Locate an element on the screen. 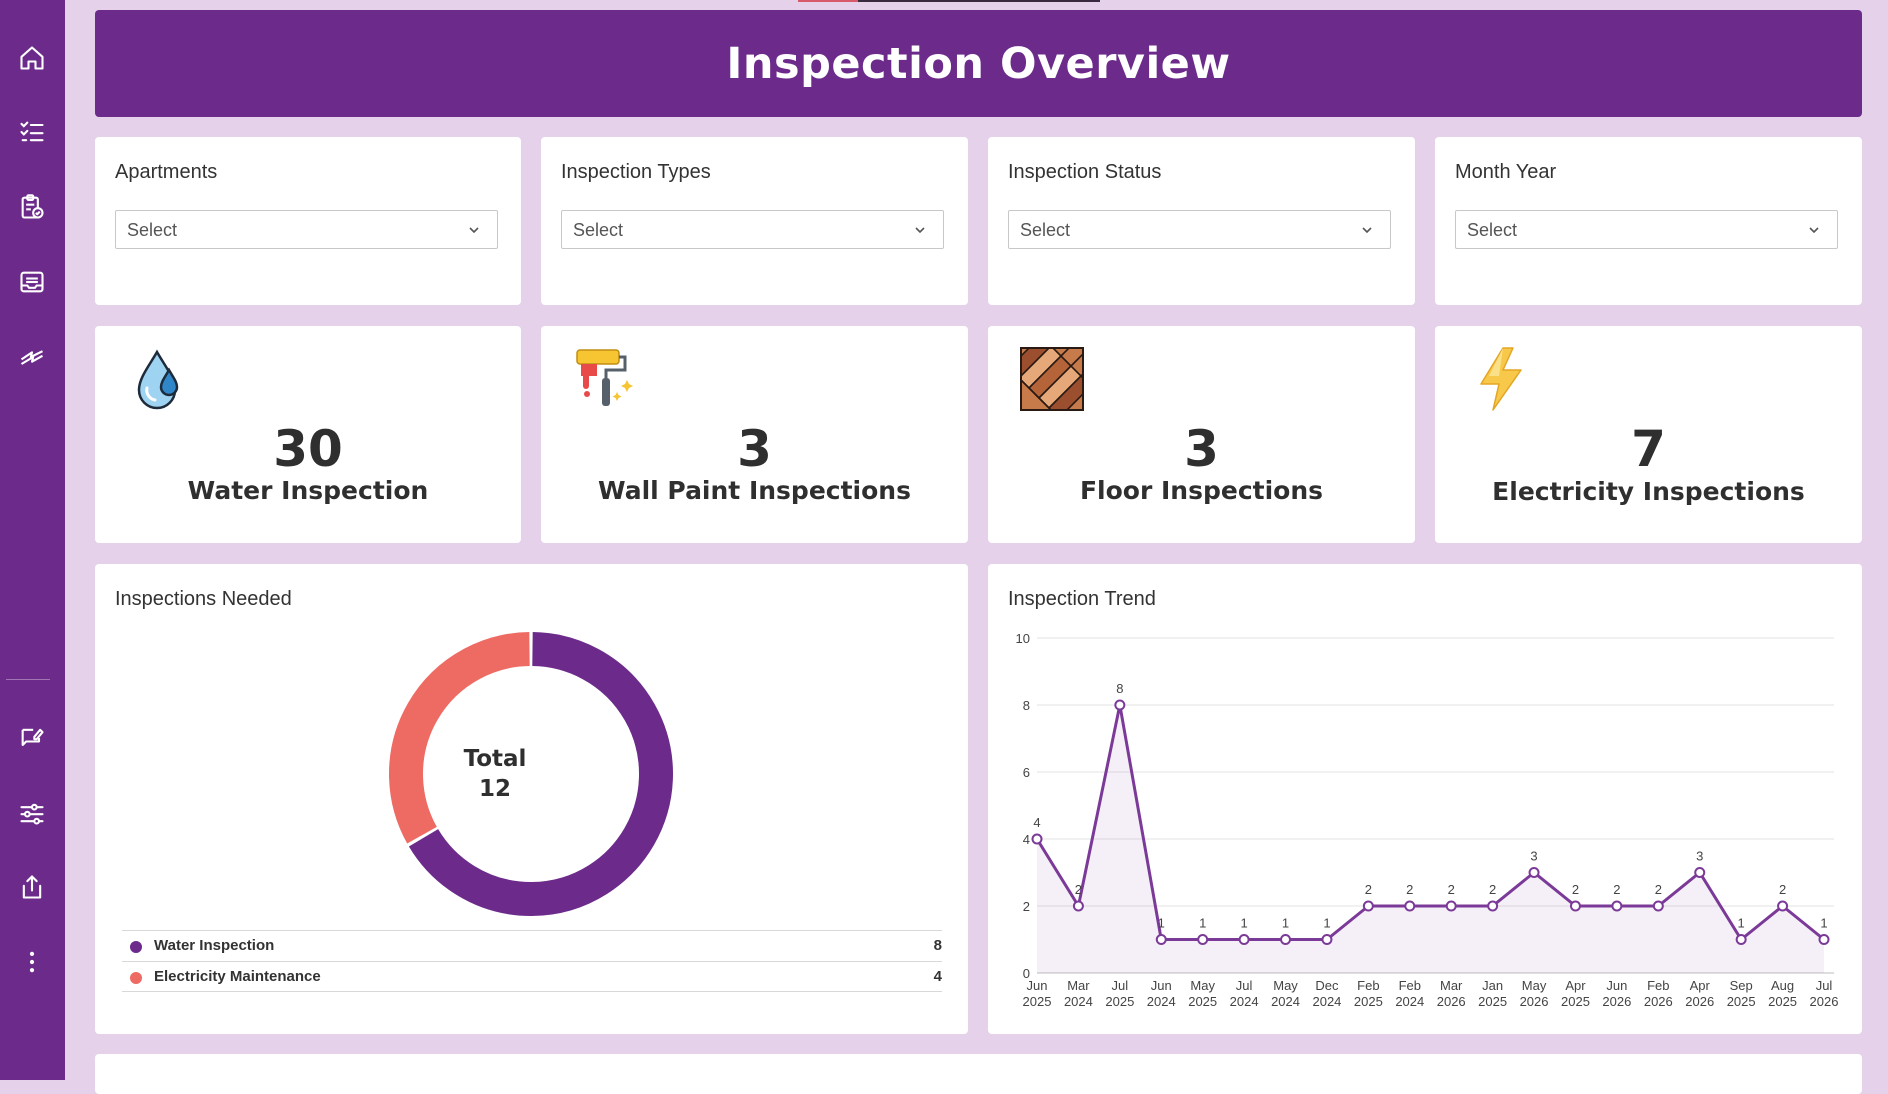  x-tick-label: Jan 2025 is located at coordinates (1492, 993).